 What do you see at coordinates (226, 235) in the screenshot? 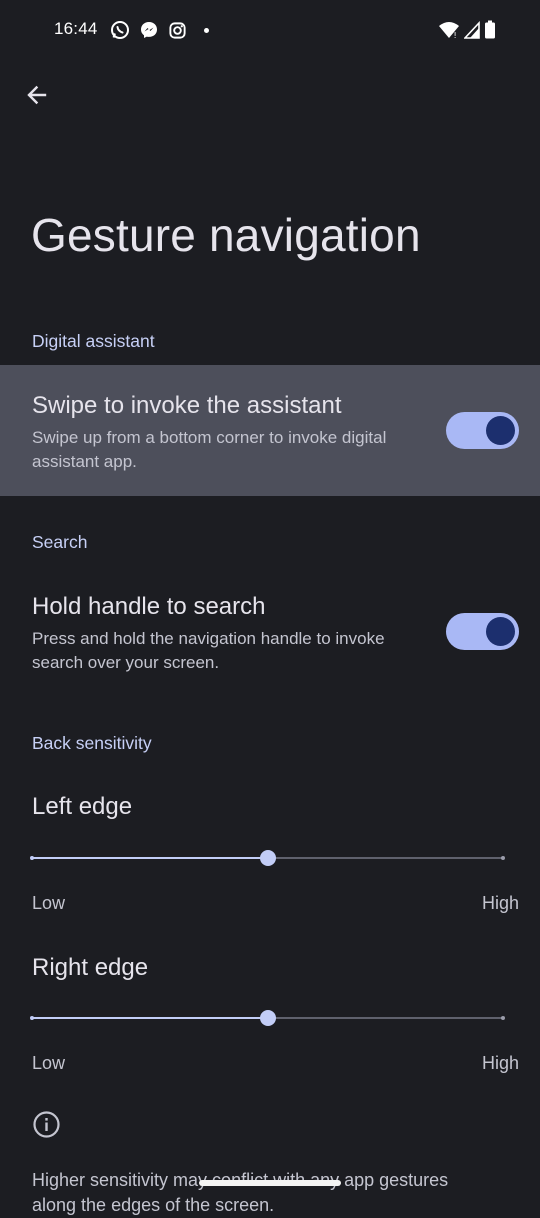
I see `page-title: Gesture navigation` at bounding box center [226, 235].